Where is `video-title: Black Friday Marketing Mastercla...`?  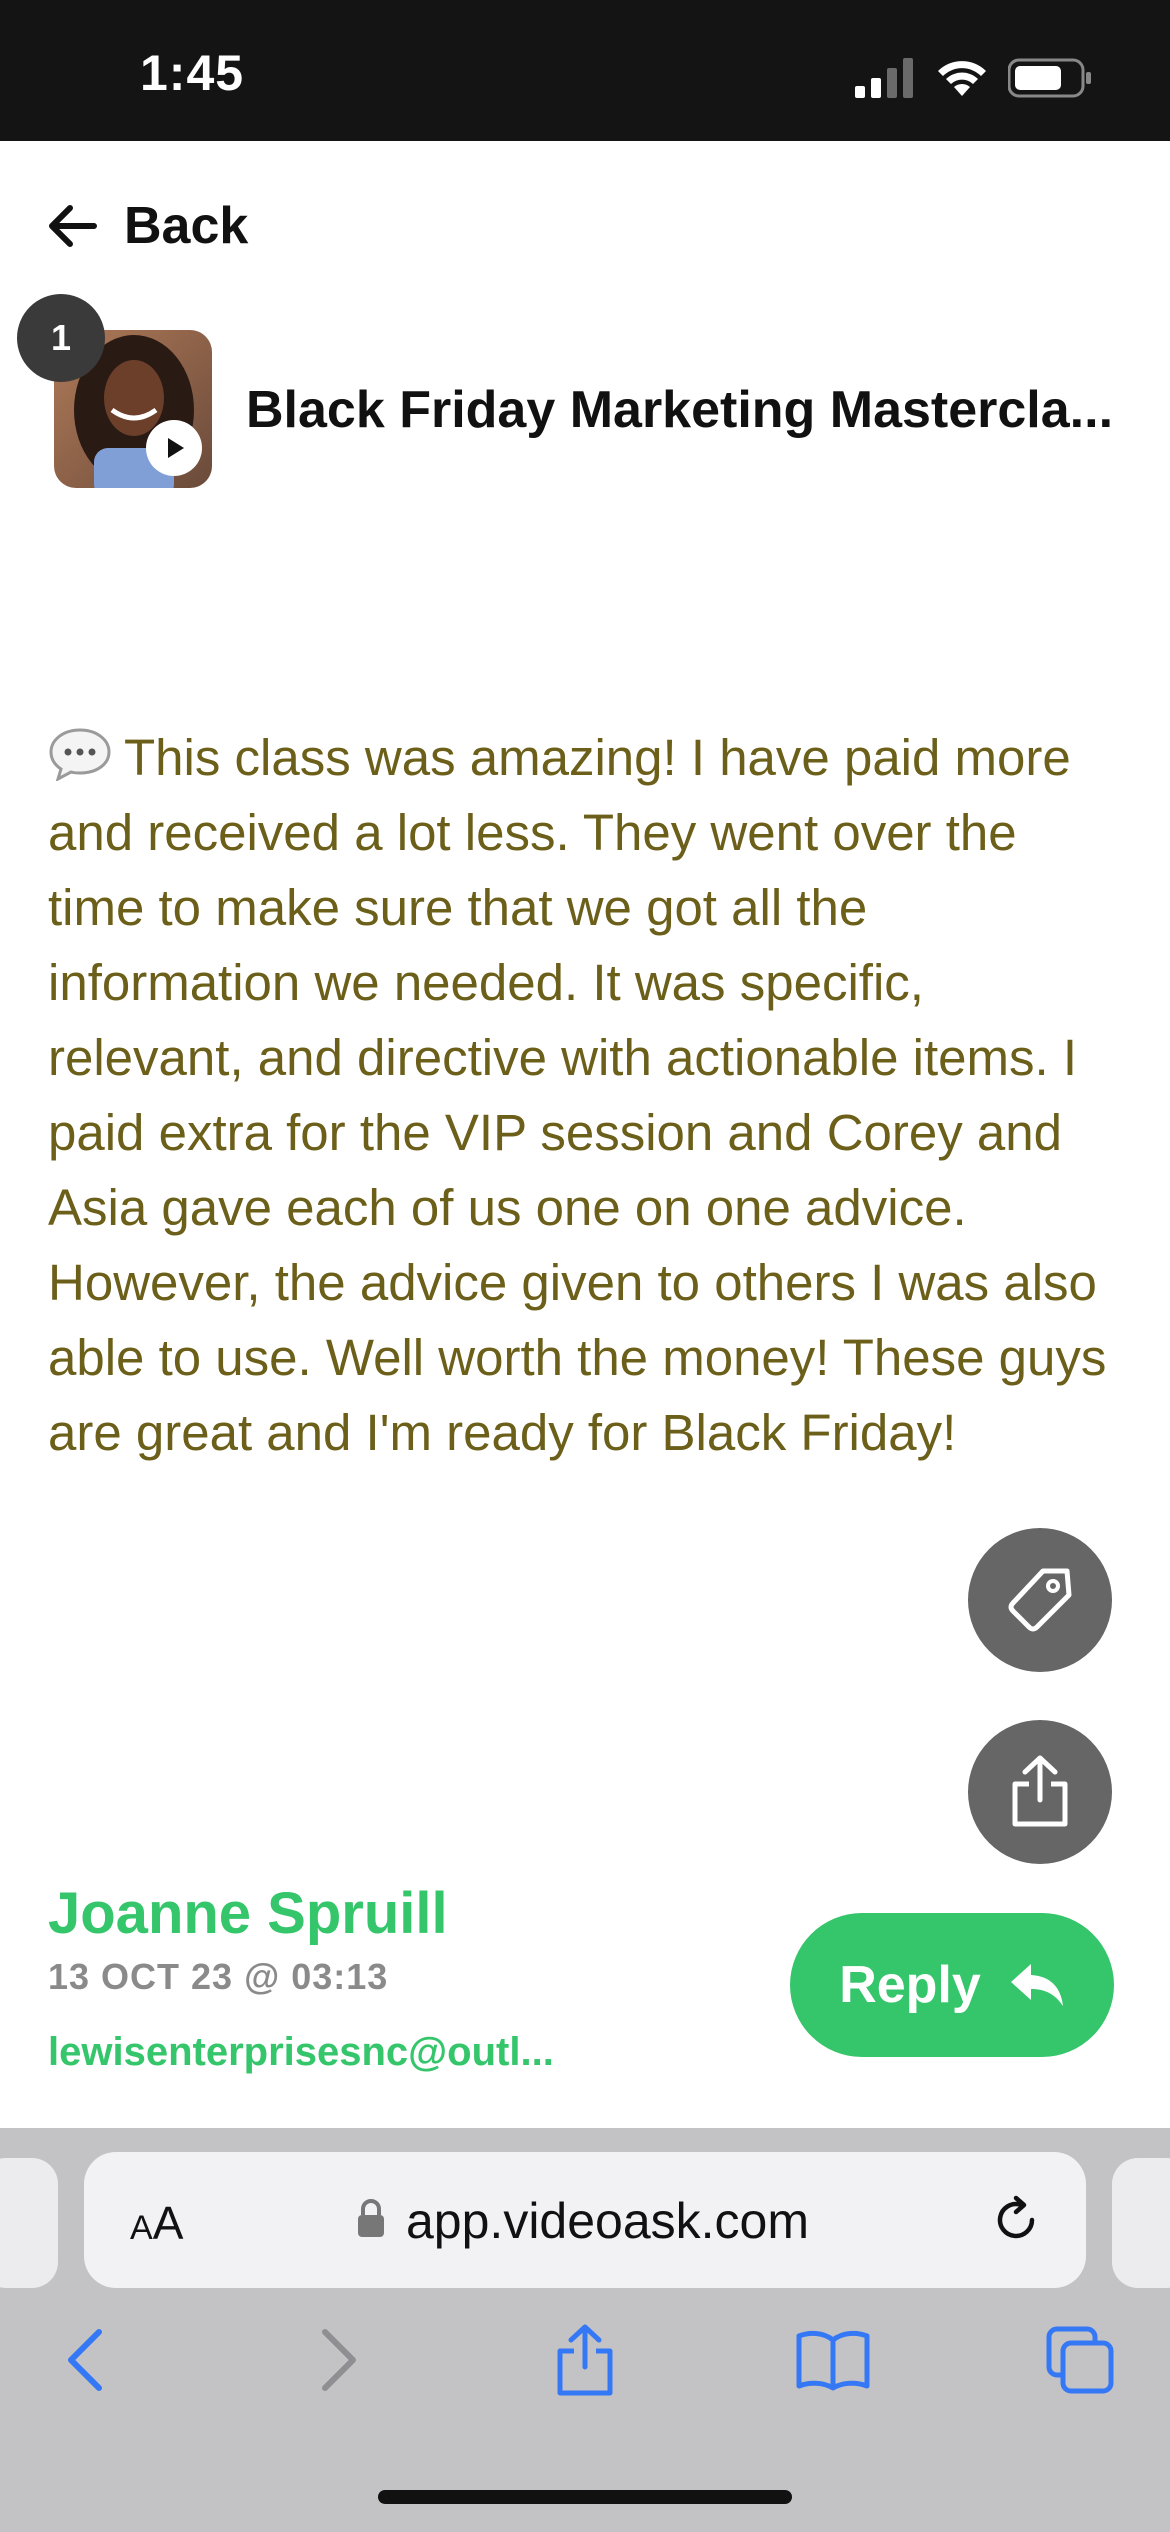 video-title: Black Friday Marketing Mastercla... is located at coordinates (680, 410).